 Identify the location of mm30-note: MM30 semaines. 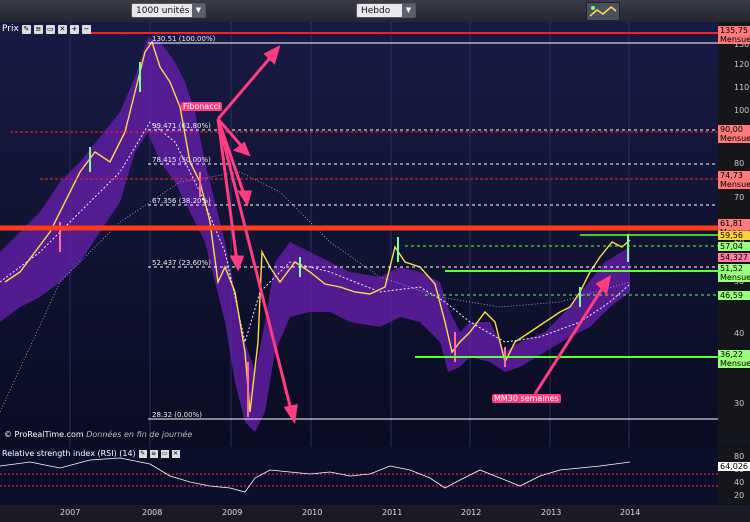
(526, 398).